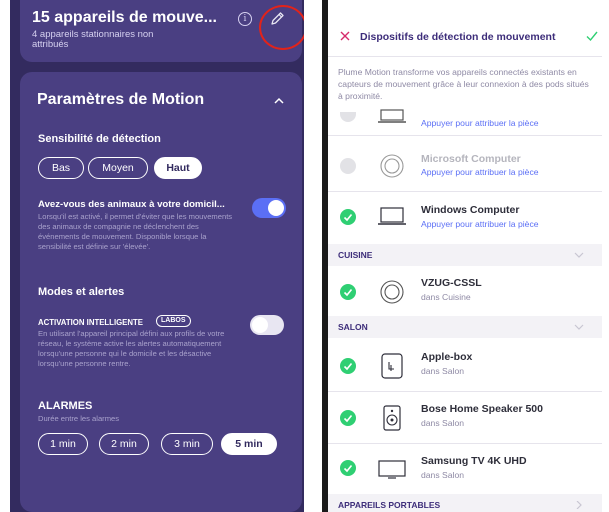 The width and height of the screenshot is (609, 512). I want to click on summary-subtitle: 4 appareils stationnaires non attribués, so click(93, 39).